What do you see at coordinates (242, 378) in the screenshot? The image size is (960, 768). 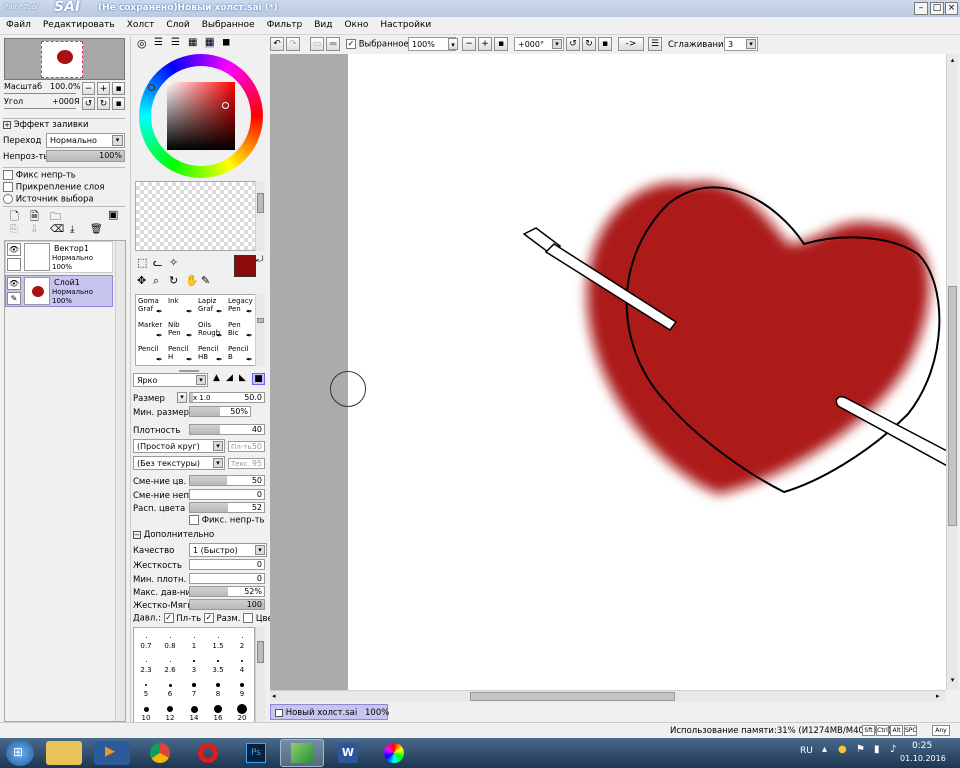 I see `tip-shape-3-icon: ◣` at bounding box center [242, 378].